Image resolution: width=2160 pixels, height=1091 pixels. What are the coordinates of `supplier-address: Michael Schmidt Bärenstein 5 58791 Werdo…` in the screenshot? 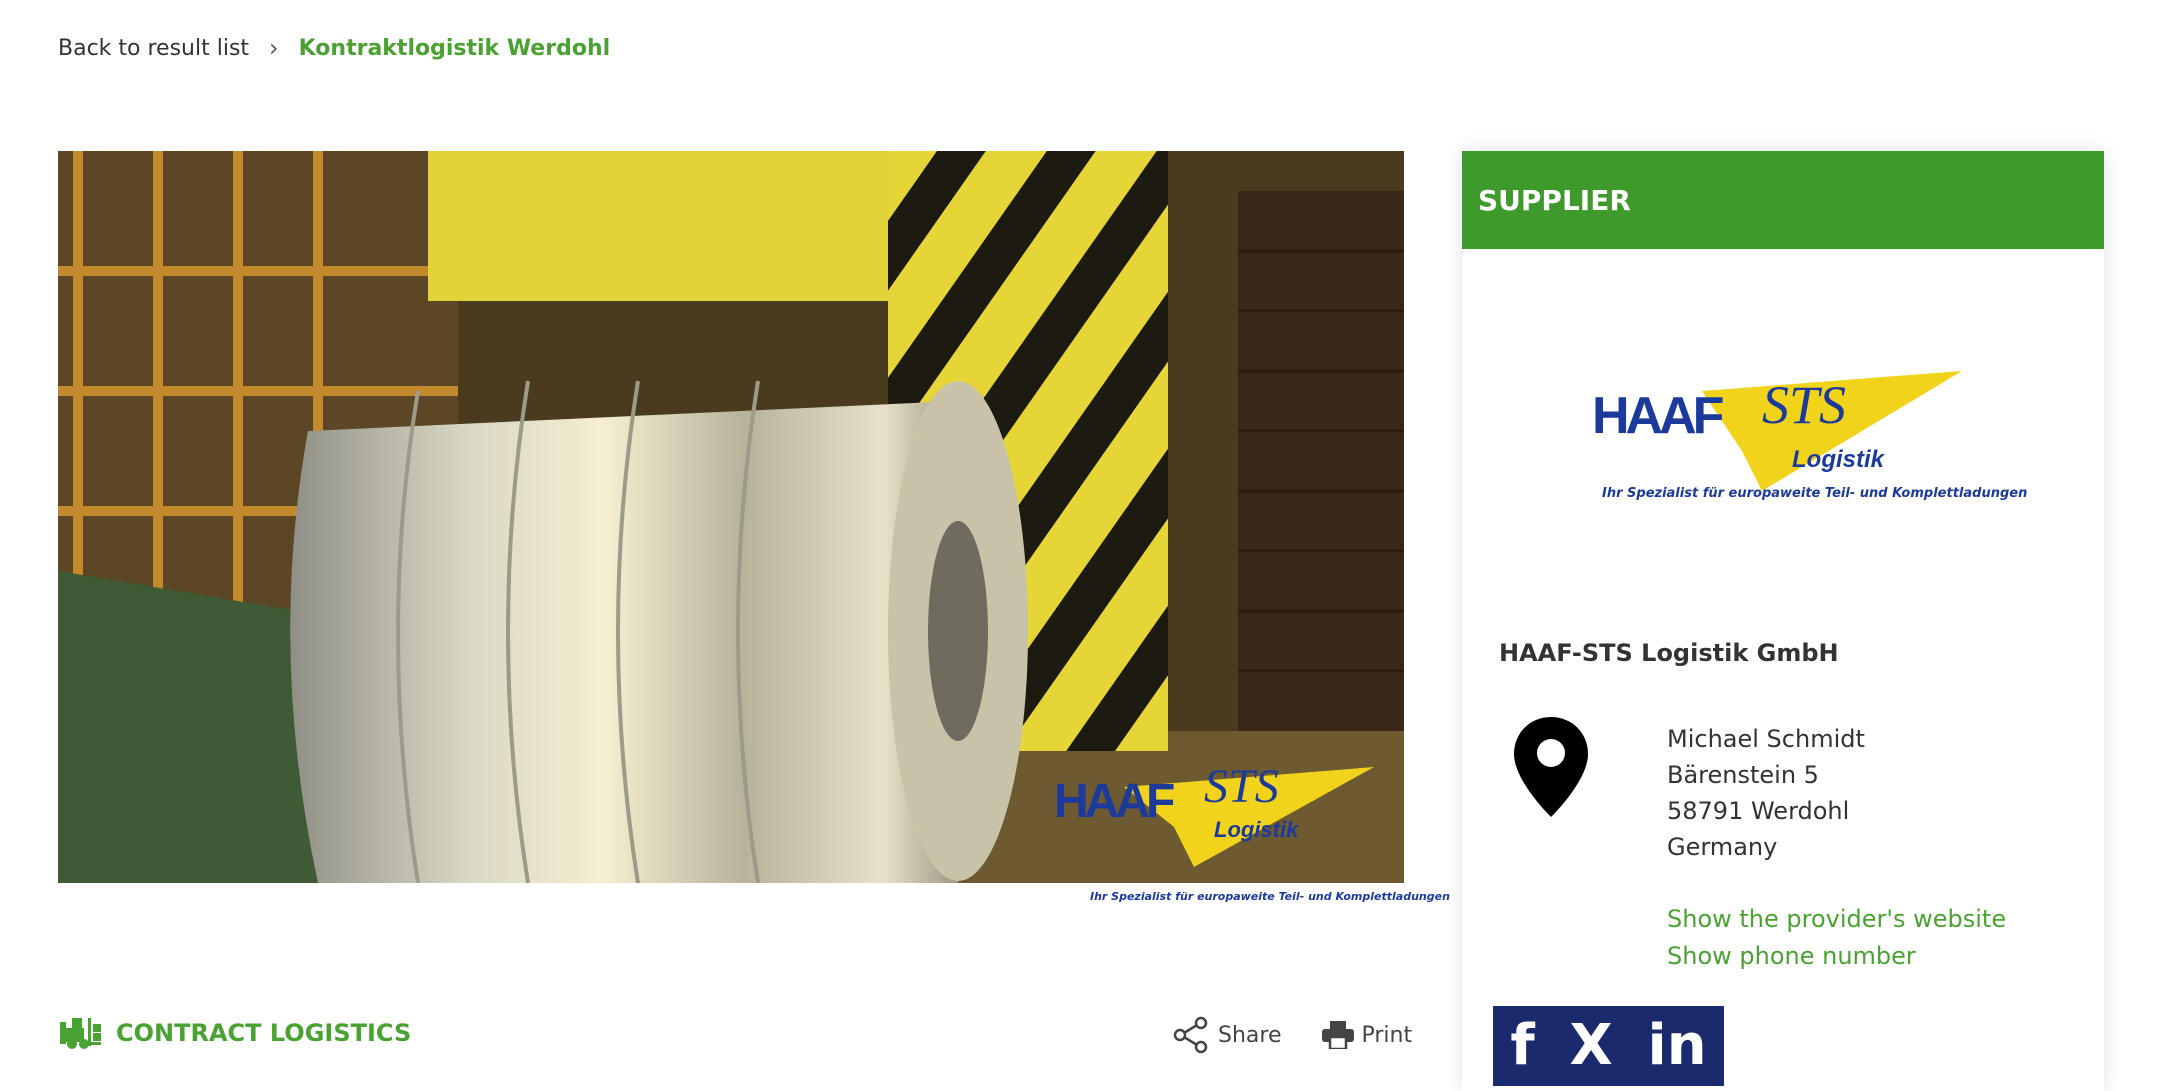 It's located at (1766, 793).